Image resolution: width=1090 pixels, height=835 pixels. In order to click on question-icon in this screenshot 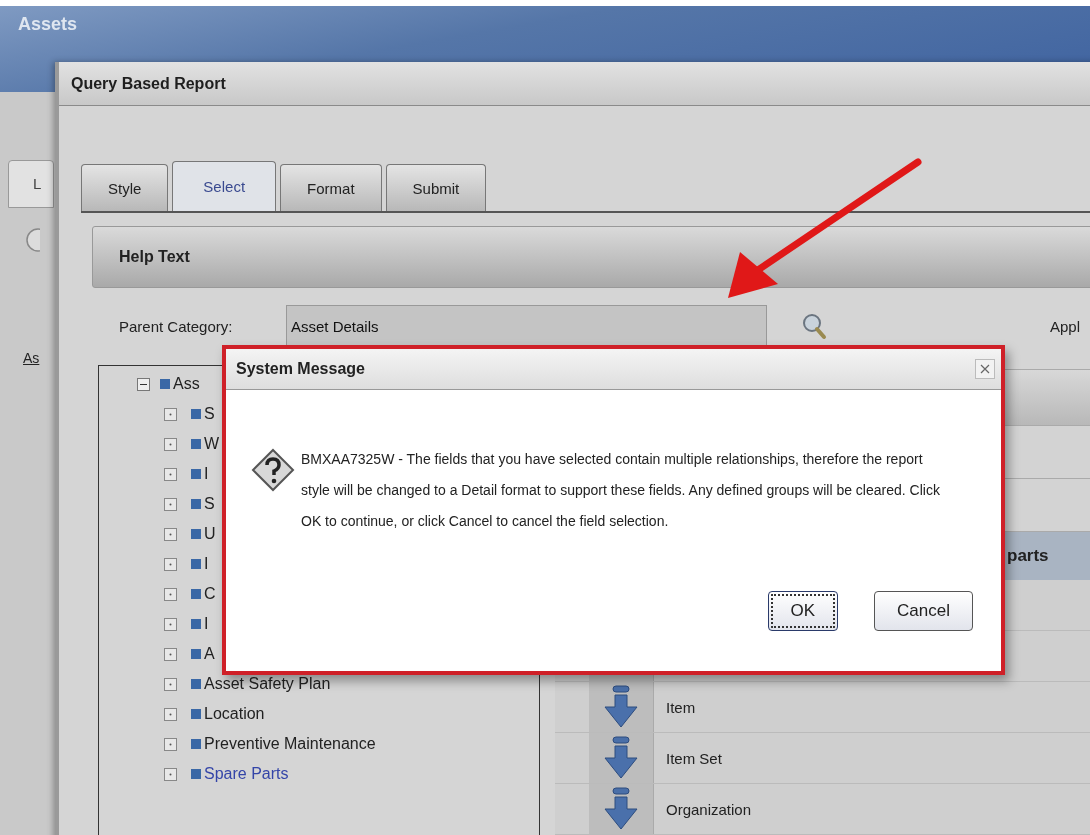, I will do `click(273, 470)`.